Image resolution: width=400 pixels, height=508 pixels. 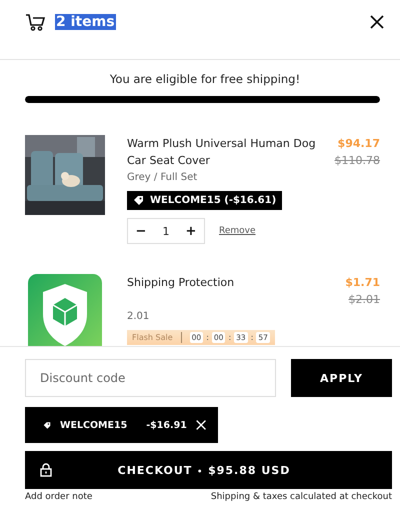 I want to click on shield-icon, so click(x=65, y=310).